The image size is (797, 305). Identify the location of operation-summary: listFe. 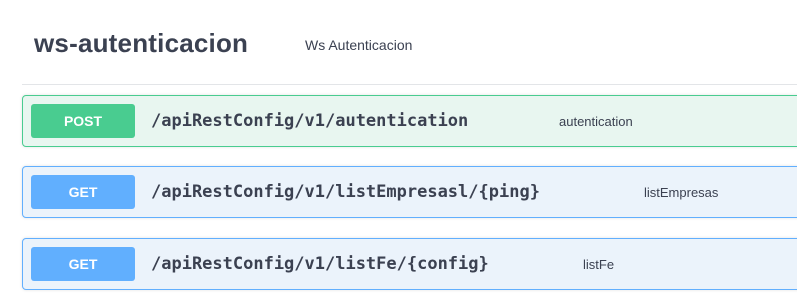
(599, 264).